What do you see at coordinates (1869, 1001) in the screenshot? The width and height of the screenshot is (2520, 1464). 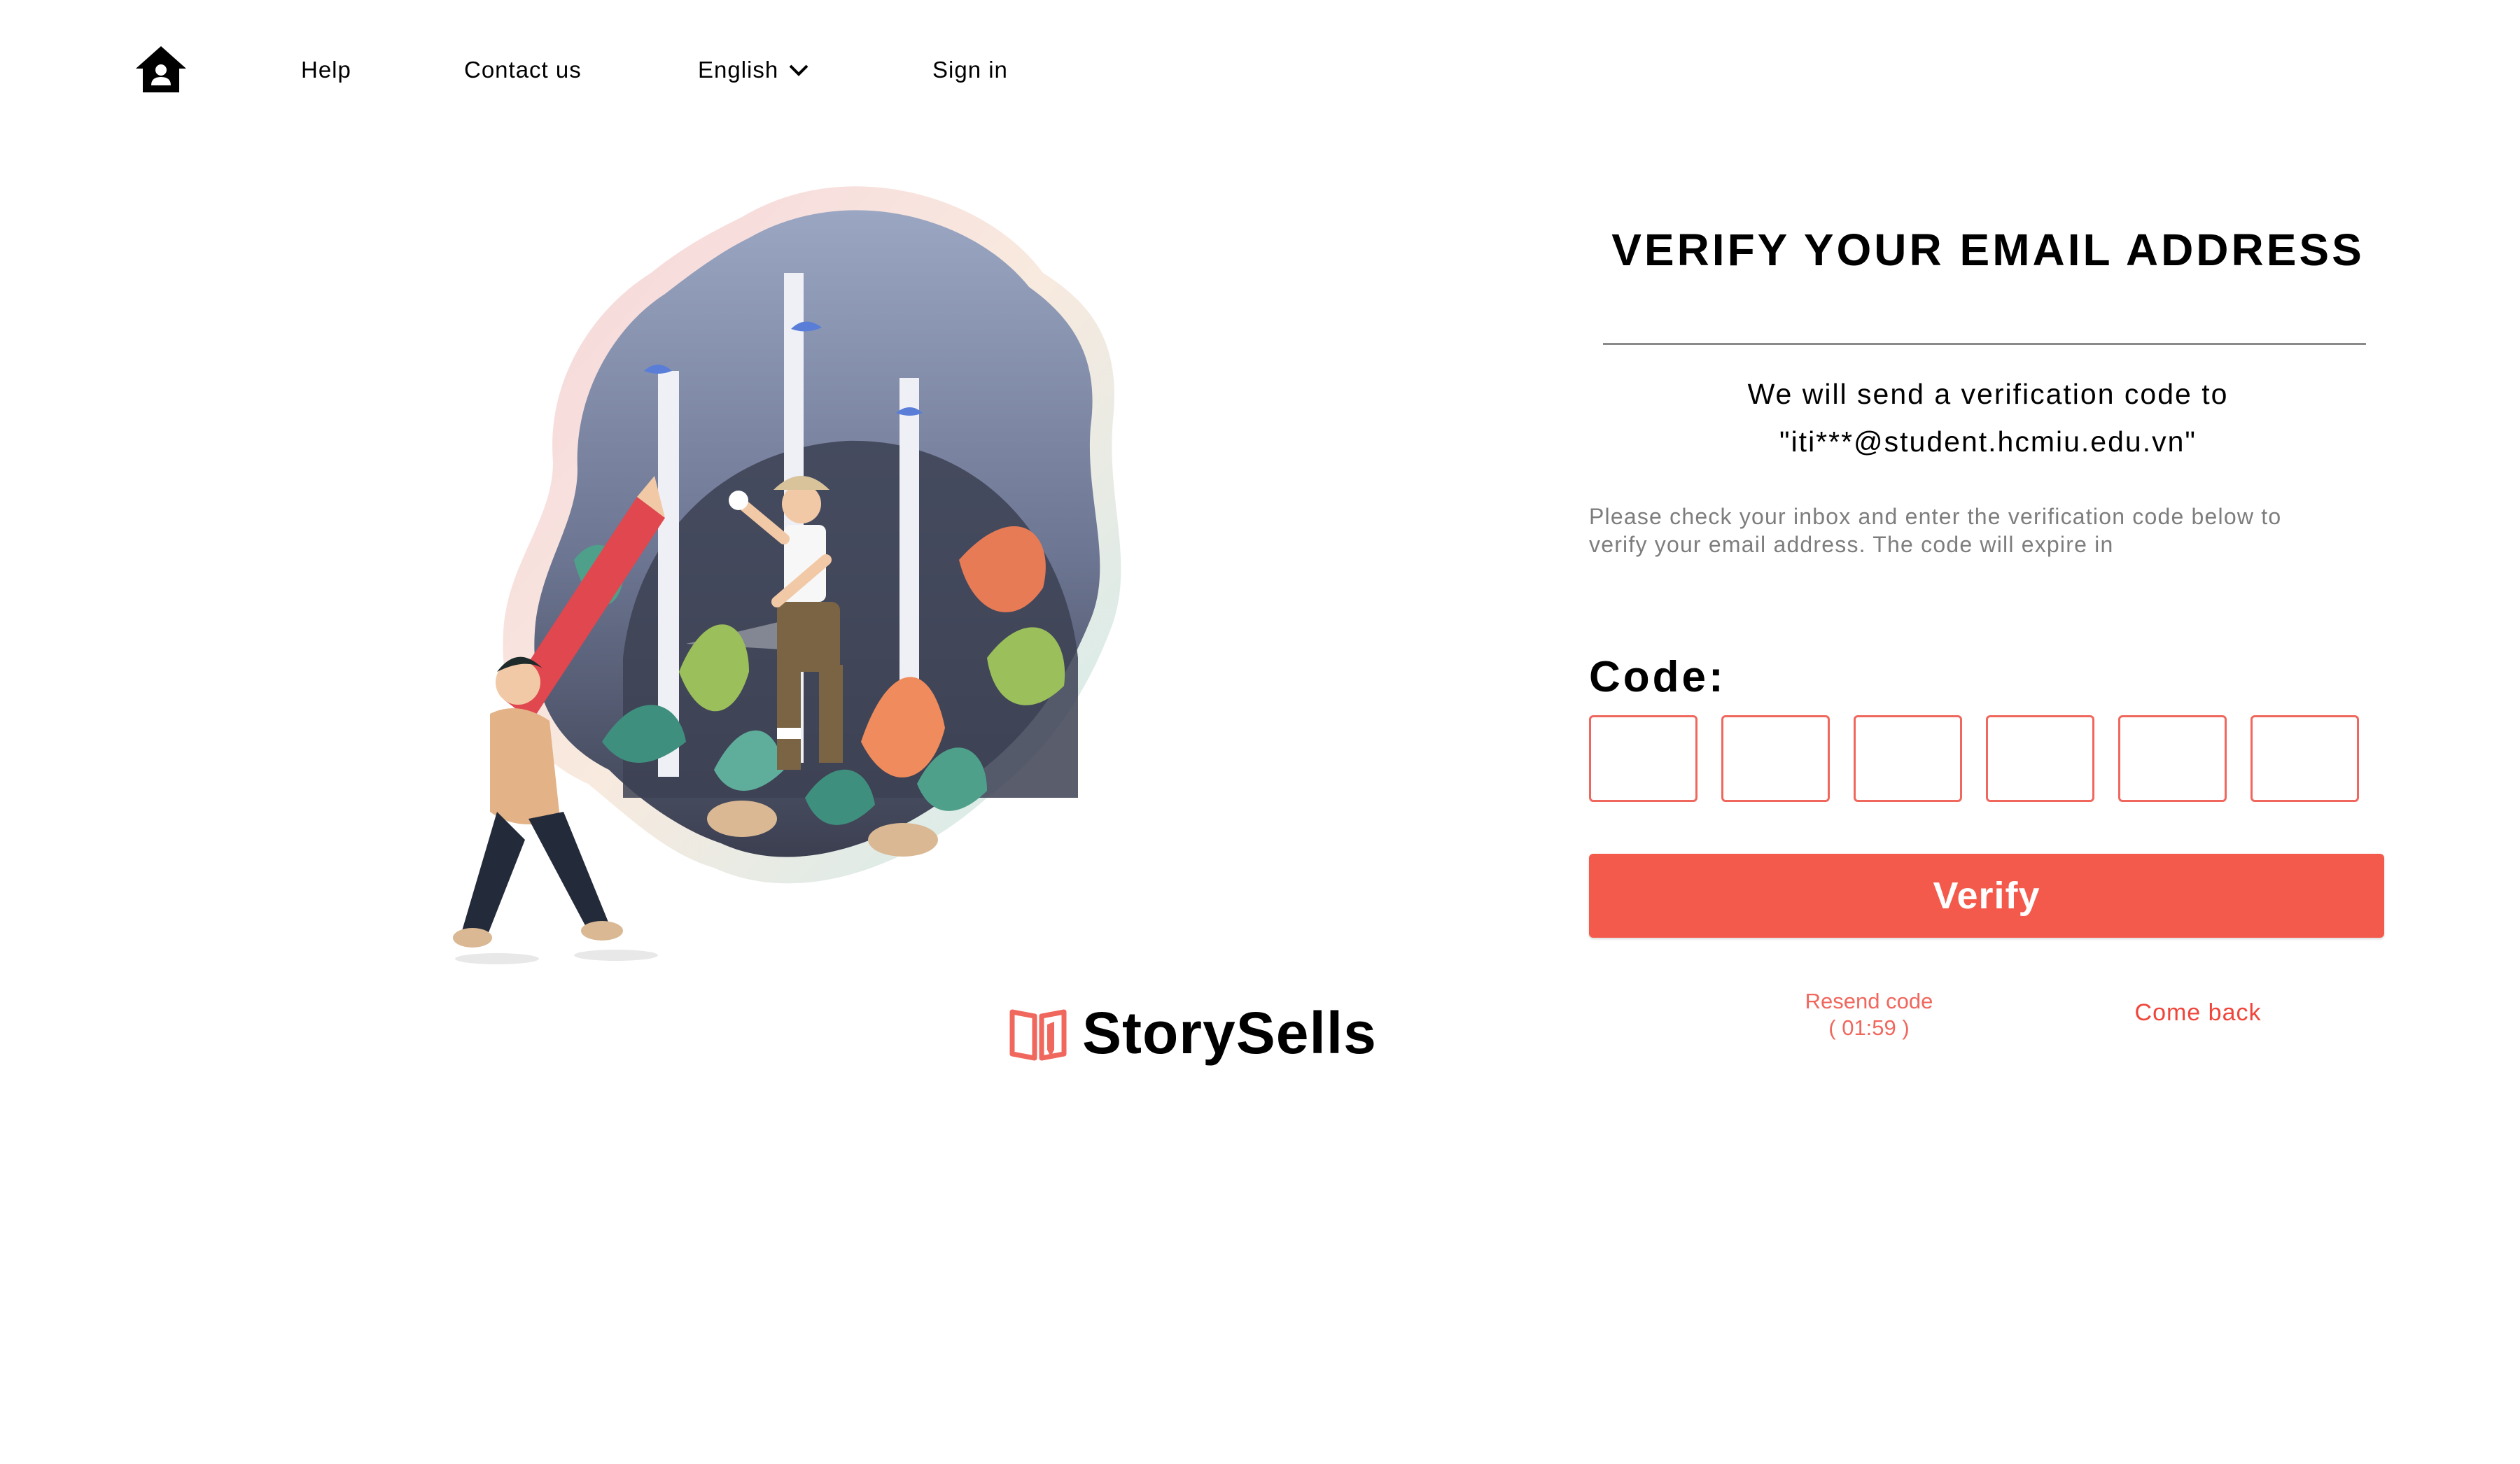 I see `resend-label: Resend code` at bounding box center [1869, 1001].